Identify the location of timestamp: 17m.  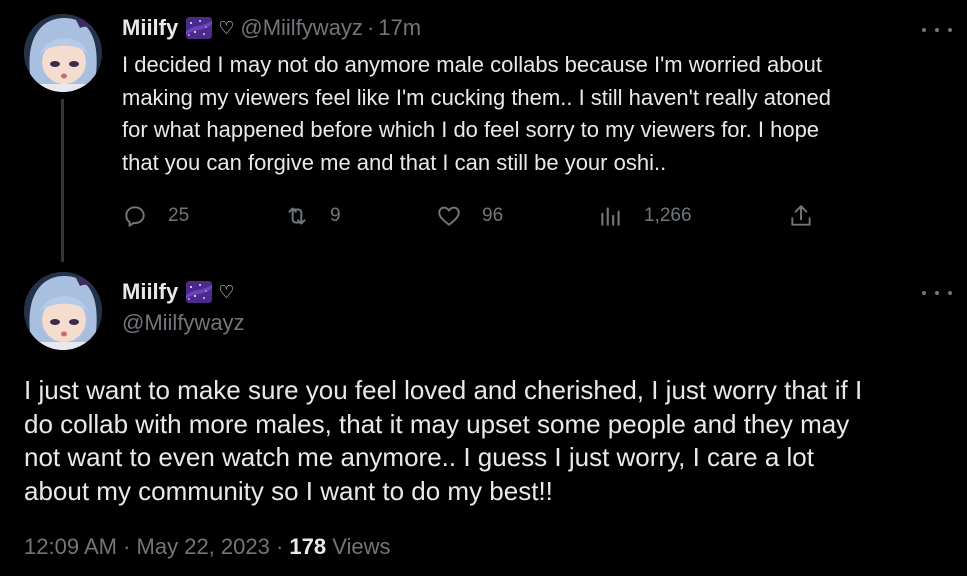
(399, 28).